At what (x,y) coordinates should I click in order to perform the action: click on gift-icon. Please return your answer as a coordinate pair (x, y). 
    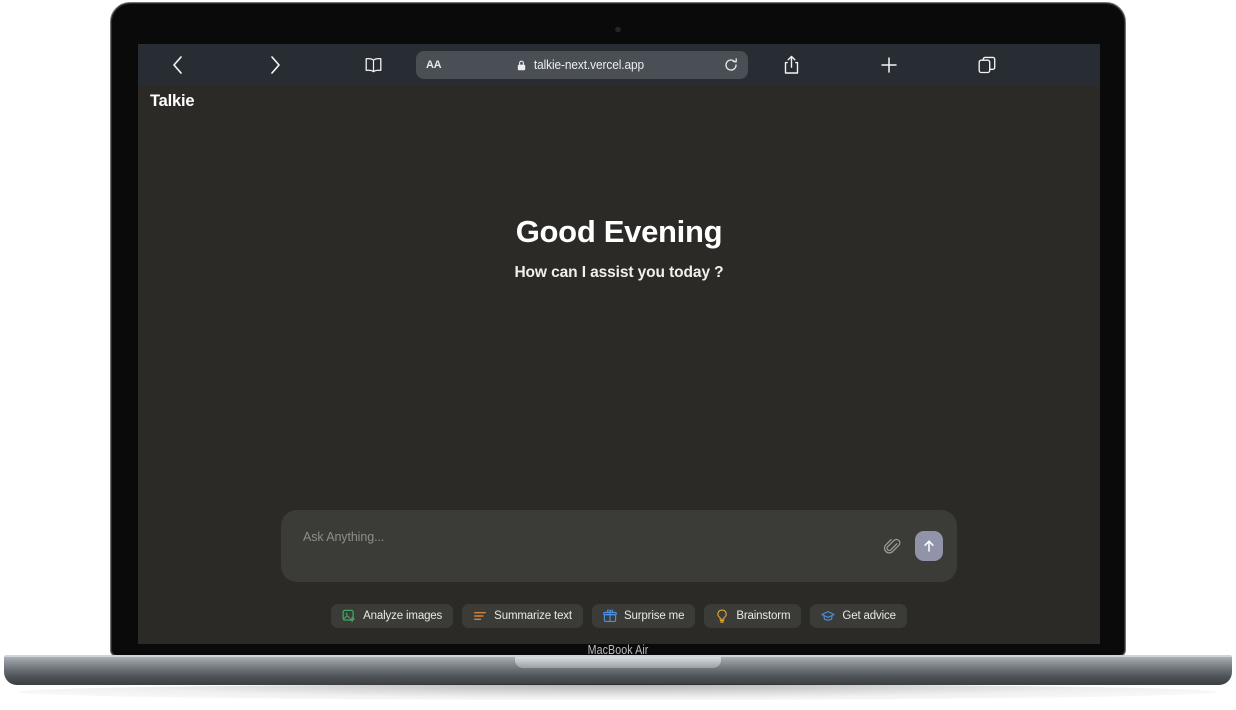
    Looking at the image, I should click on (610, 616).